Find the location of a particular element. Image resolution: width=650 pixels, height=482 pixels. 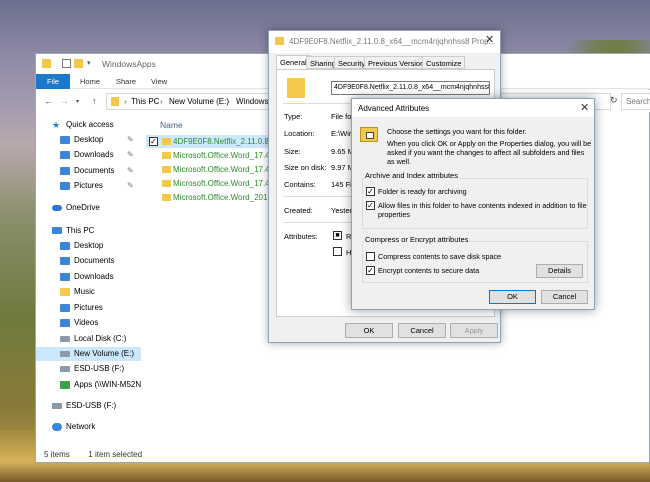

properties-apply-button: Apply is located at coordinates (474, 330).